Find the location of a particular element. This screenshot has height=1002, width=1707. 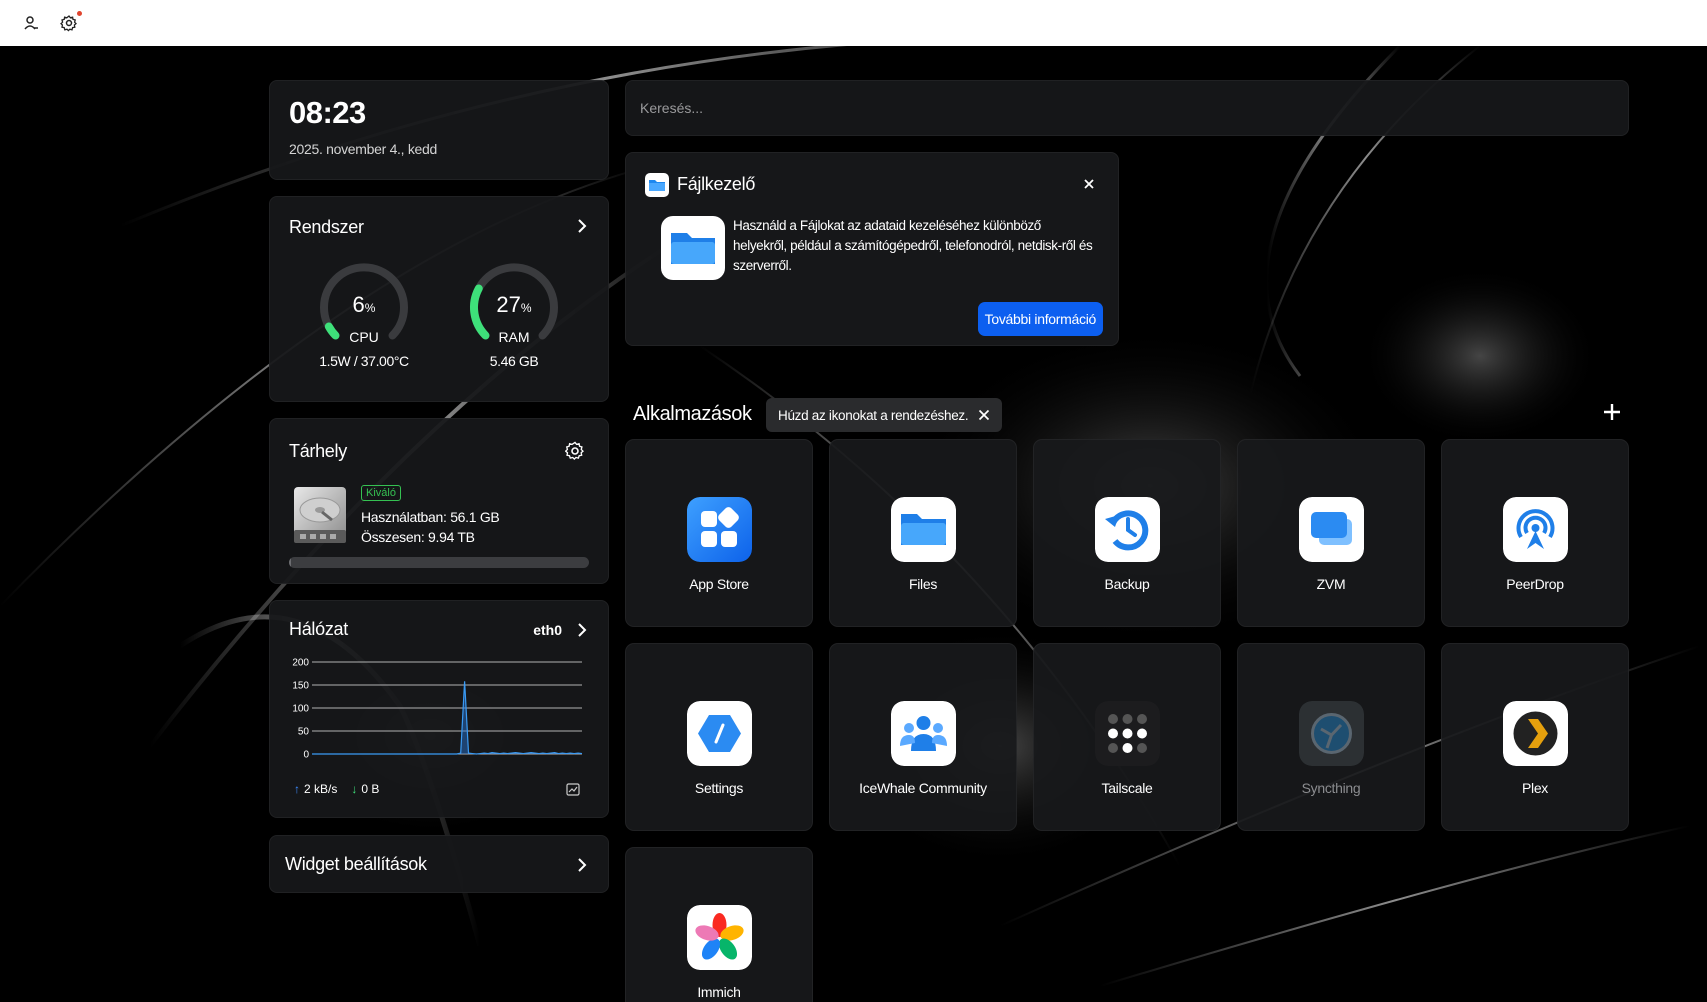

app-tile-syncthing: Syncthing is located at coordinates (1331, 737).